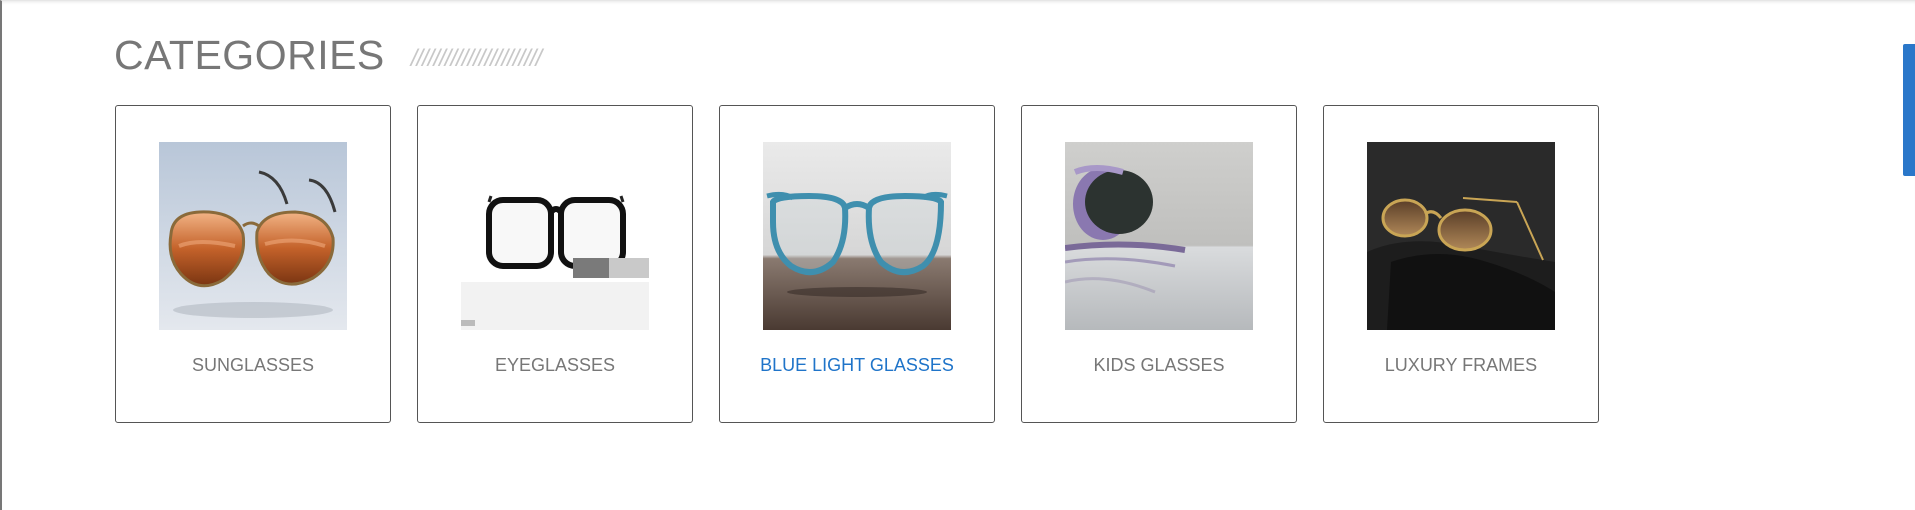  I want to click on gold-frames-image, so click(1461, 236).